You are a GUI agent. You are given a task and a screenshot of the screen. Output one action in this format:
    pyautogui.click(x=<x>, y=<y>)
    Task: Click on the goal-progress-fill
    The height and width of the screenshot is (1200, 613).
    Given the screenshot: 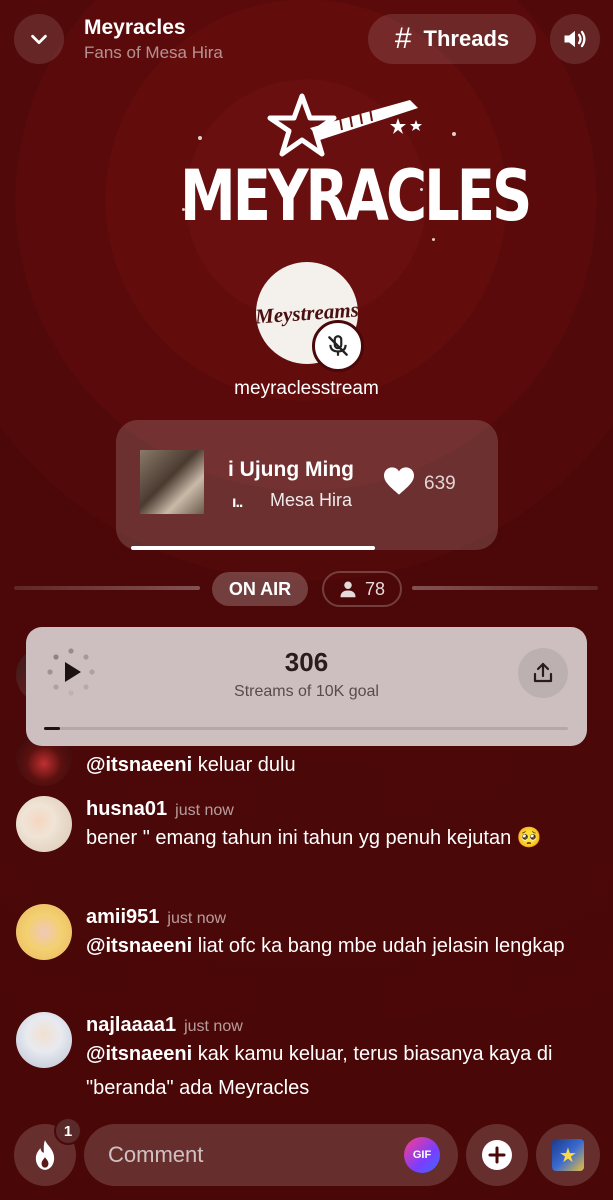 What is the action you would take?
    pyautogui.click(x=52, y=728)
    